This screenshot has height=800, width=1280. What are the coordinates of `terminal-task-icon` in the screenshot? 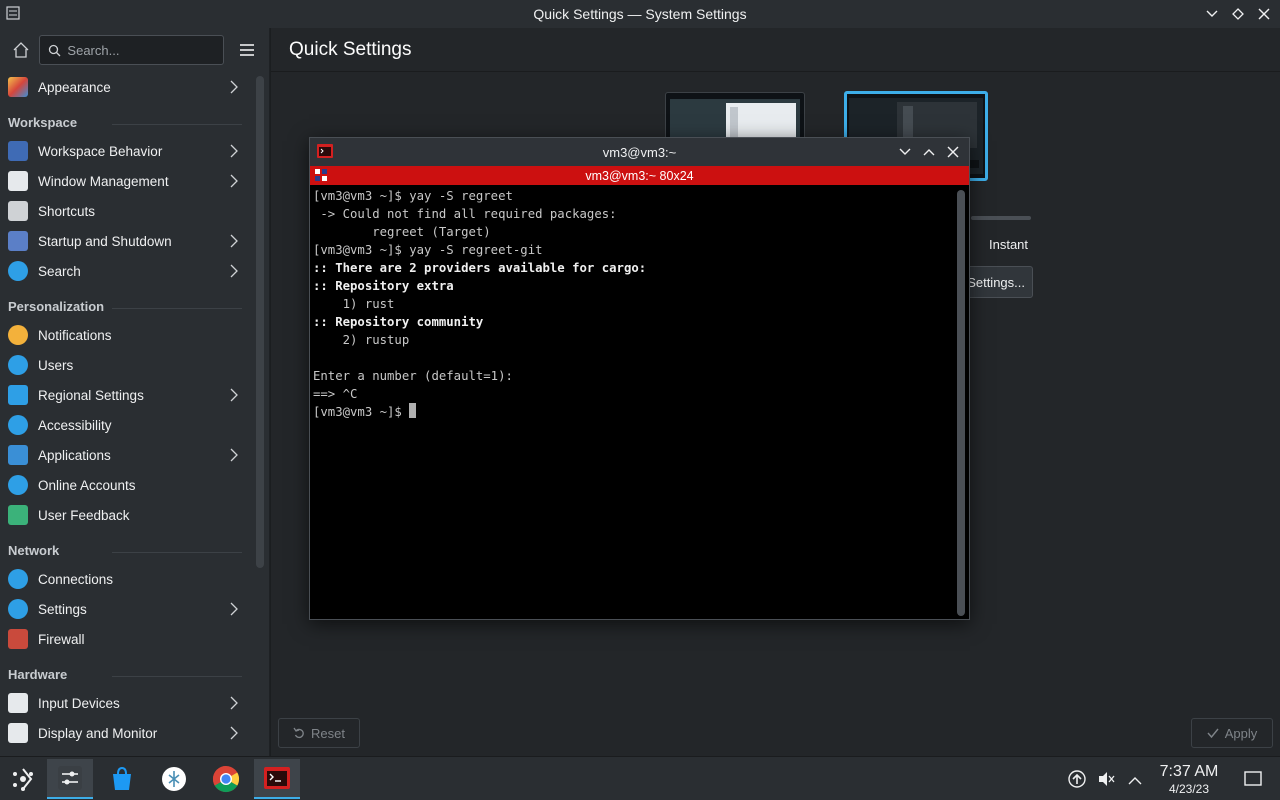 It's located at (277, 779).